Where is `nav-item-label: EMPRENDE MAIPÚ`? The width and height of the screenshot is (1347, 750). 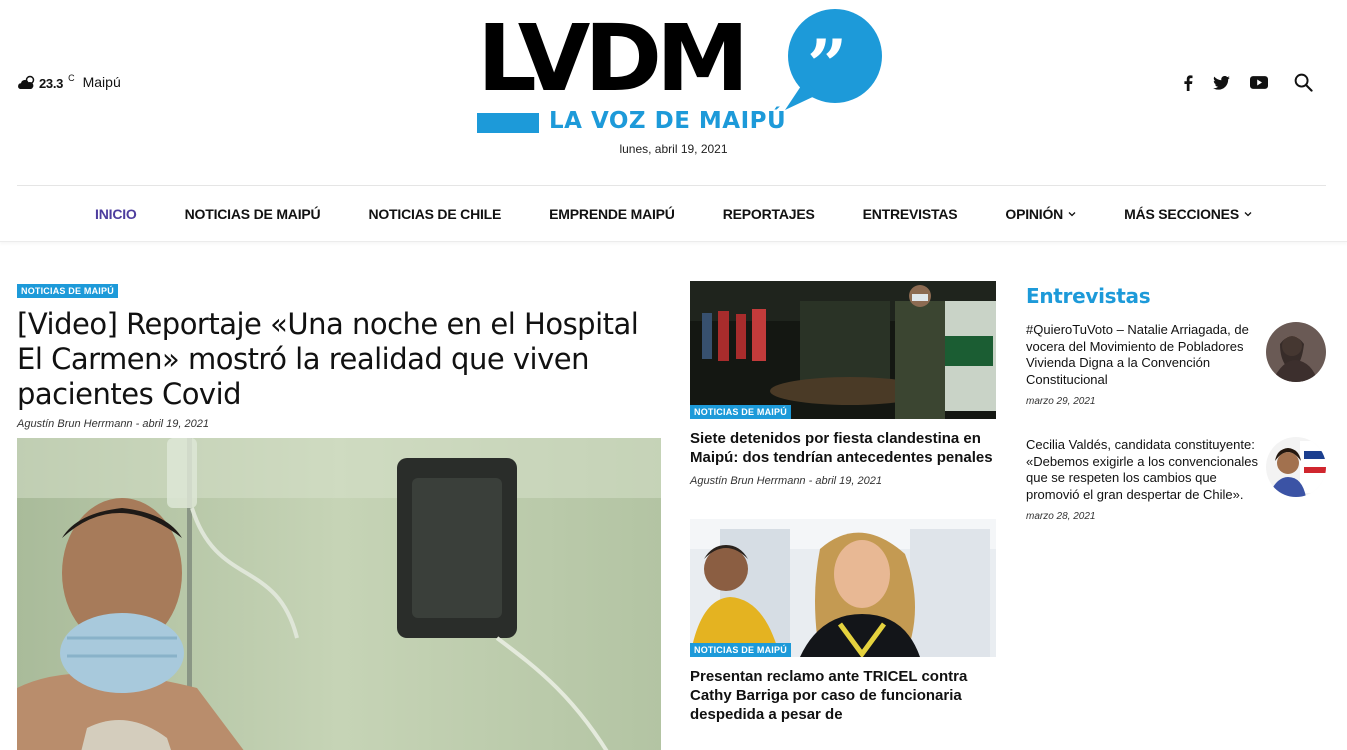 nav-item-label: EMPRENDE MAIPÚ is located at coordinates (612, 213).